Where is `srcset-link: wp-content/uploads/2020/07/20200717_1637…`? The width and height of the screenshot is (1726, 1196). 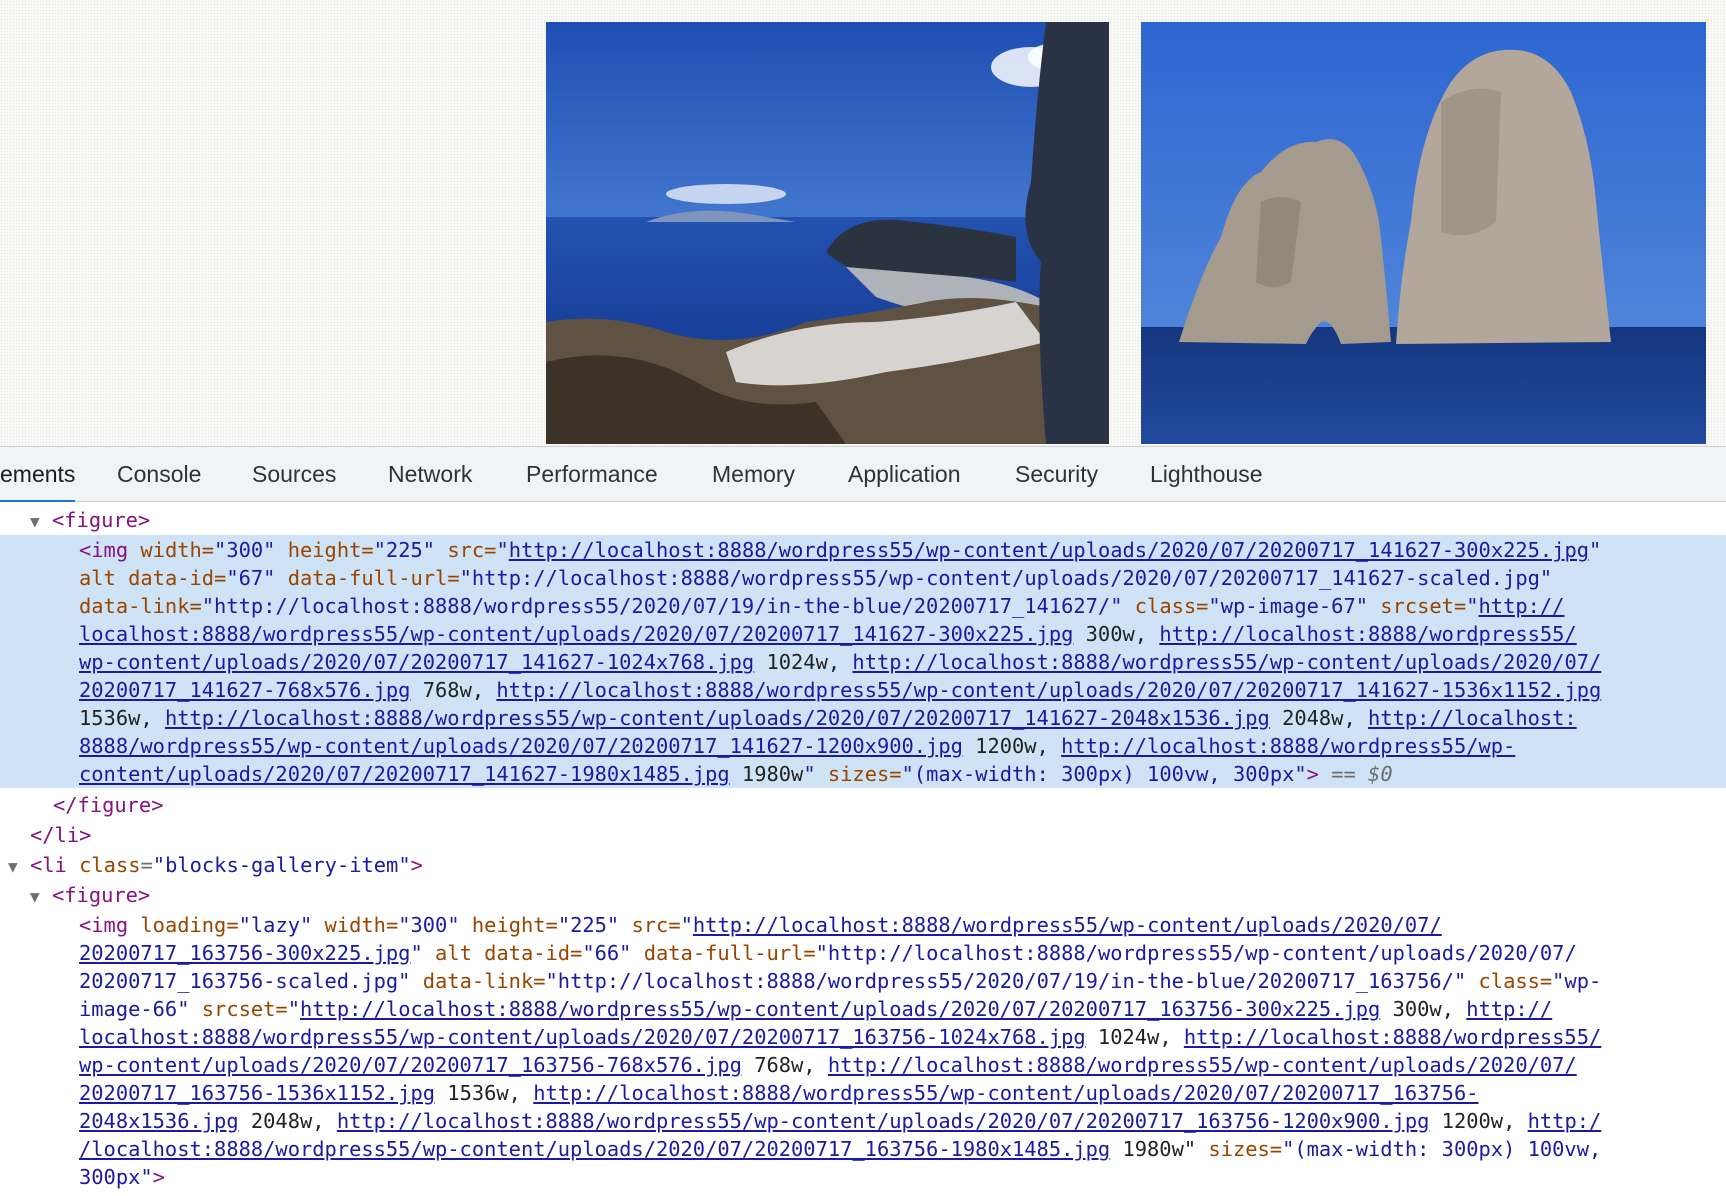
srcset-link: wp-content/uploads/2020/07/20200717_1637… is located at coordinates (410, 1065).